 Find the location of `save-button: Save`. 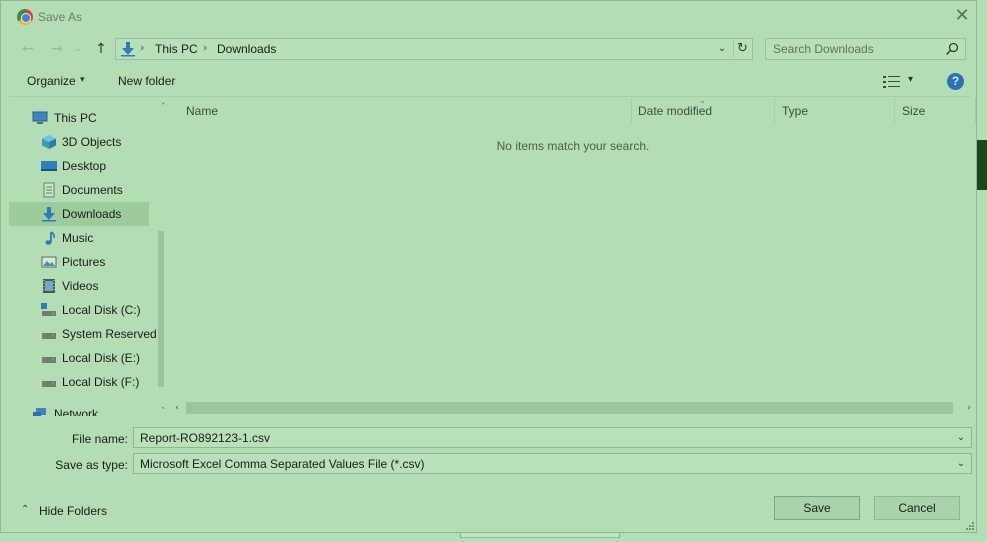

save-button: Save is located at coordinates (817, 508).